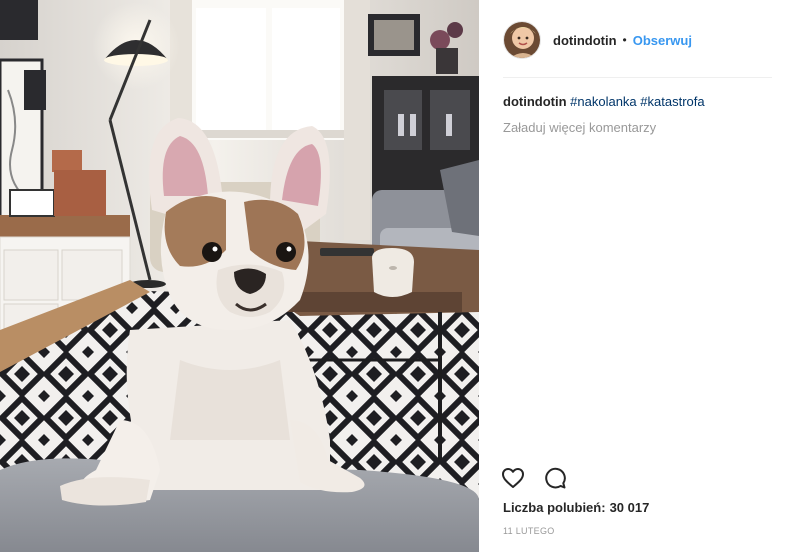  I want to click on likes-label: Liczba polubień:, so click(554, 507).